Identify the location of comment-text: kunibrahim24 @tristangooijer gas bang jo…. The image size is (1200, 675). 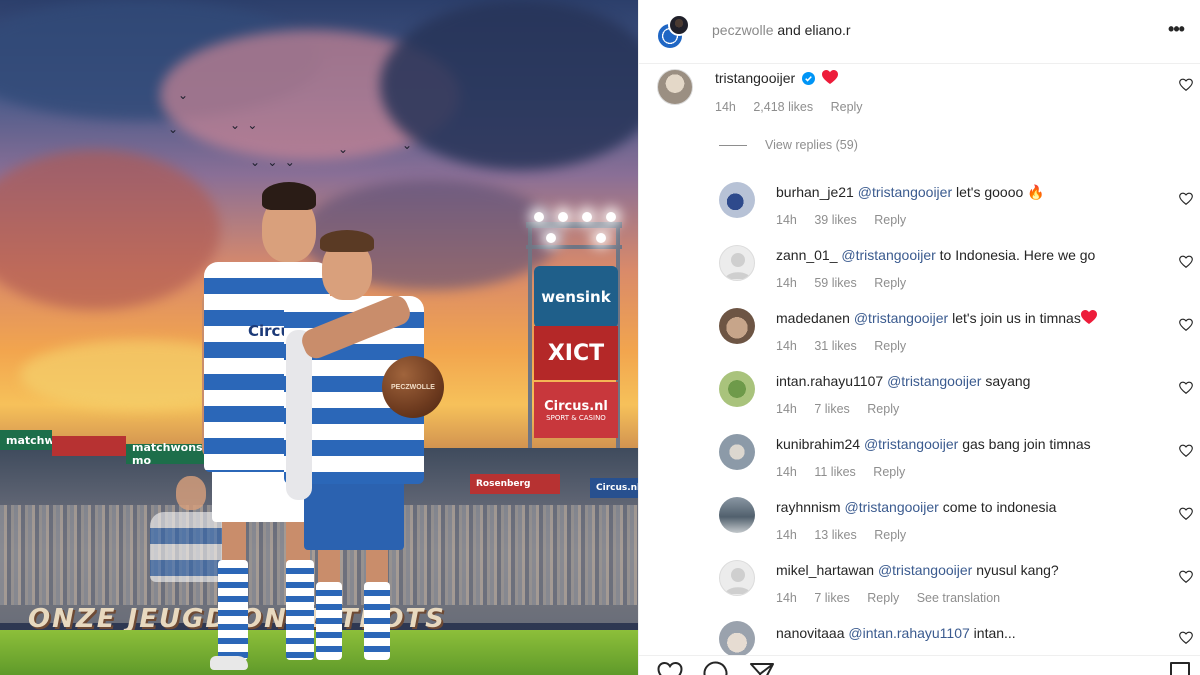
(933, 444).